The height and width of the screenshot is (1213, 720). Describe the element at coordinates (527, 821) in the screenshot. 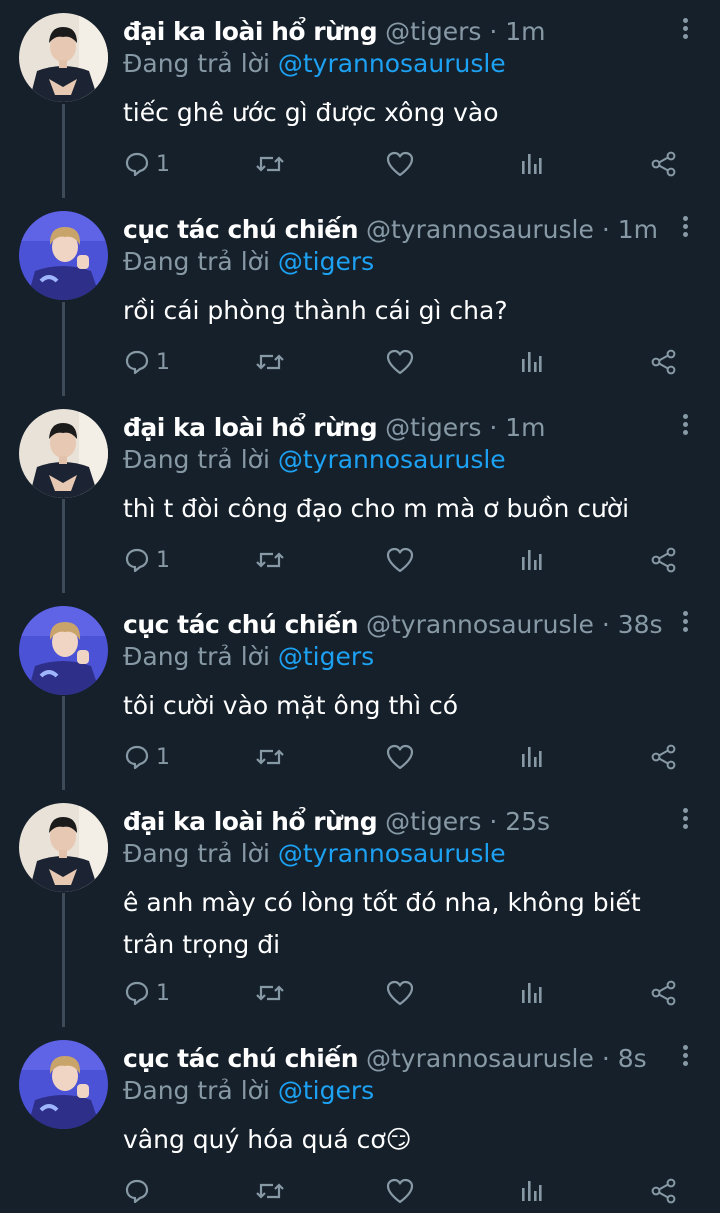

I see `timestamp: 25s` at that location.